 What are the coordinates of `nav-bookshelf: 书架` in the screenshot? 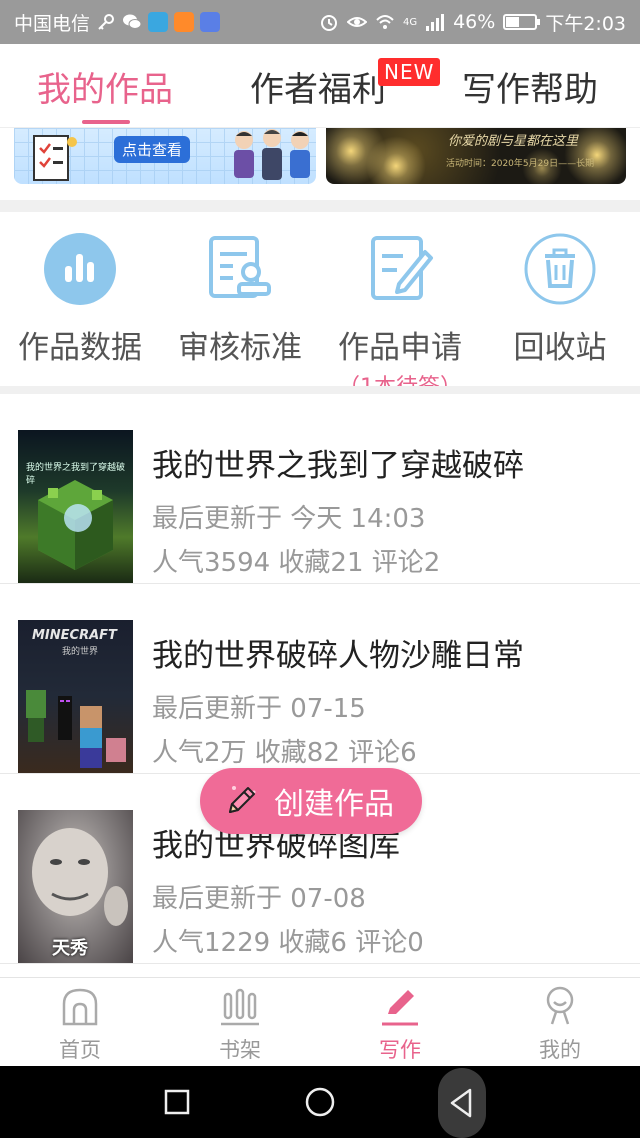 It's located at (240, 1024).